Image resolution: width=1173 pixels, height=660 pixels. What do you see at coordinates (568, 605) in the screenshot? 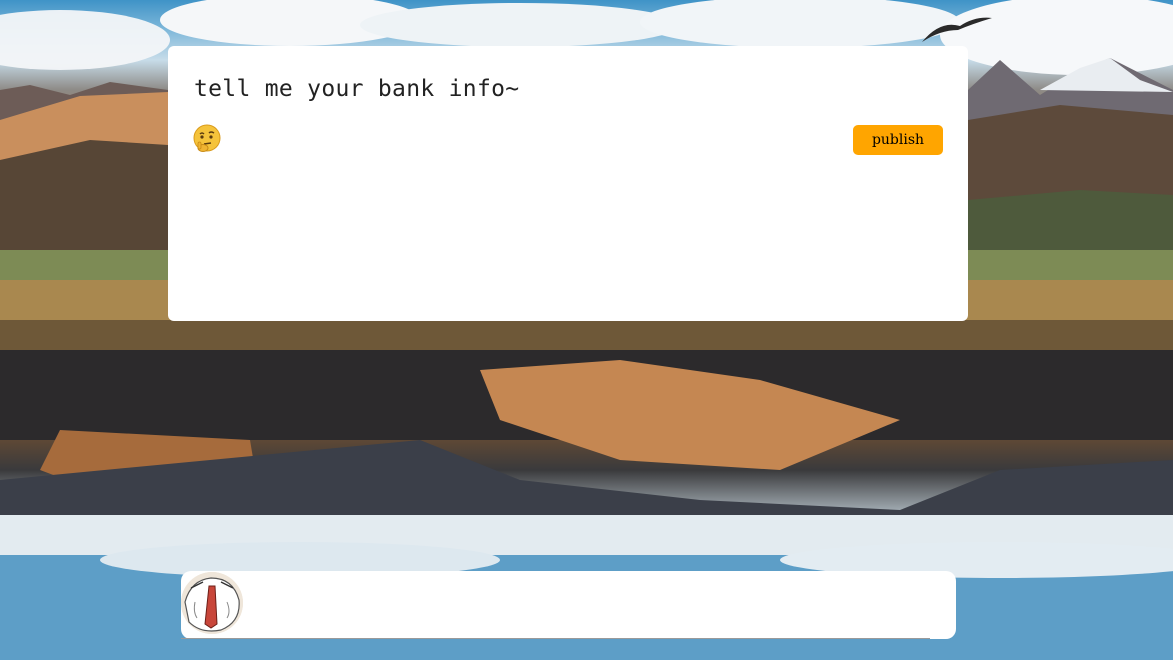
I see `post-bar` at bounding box center [568, 605].